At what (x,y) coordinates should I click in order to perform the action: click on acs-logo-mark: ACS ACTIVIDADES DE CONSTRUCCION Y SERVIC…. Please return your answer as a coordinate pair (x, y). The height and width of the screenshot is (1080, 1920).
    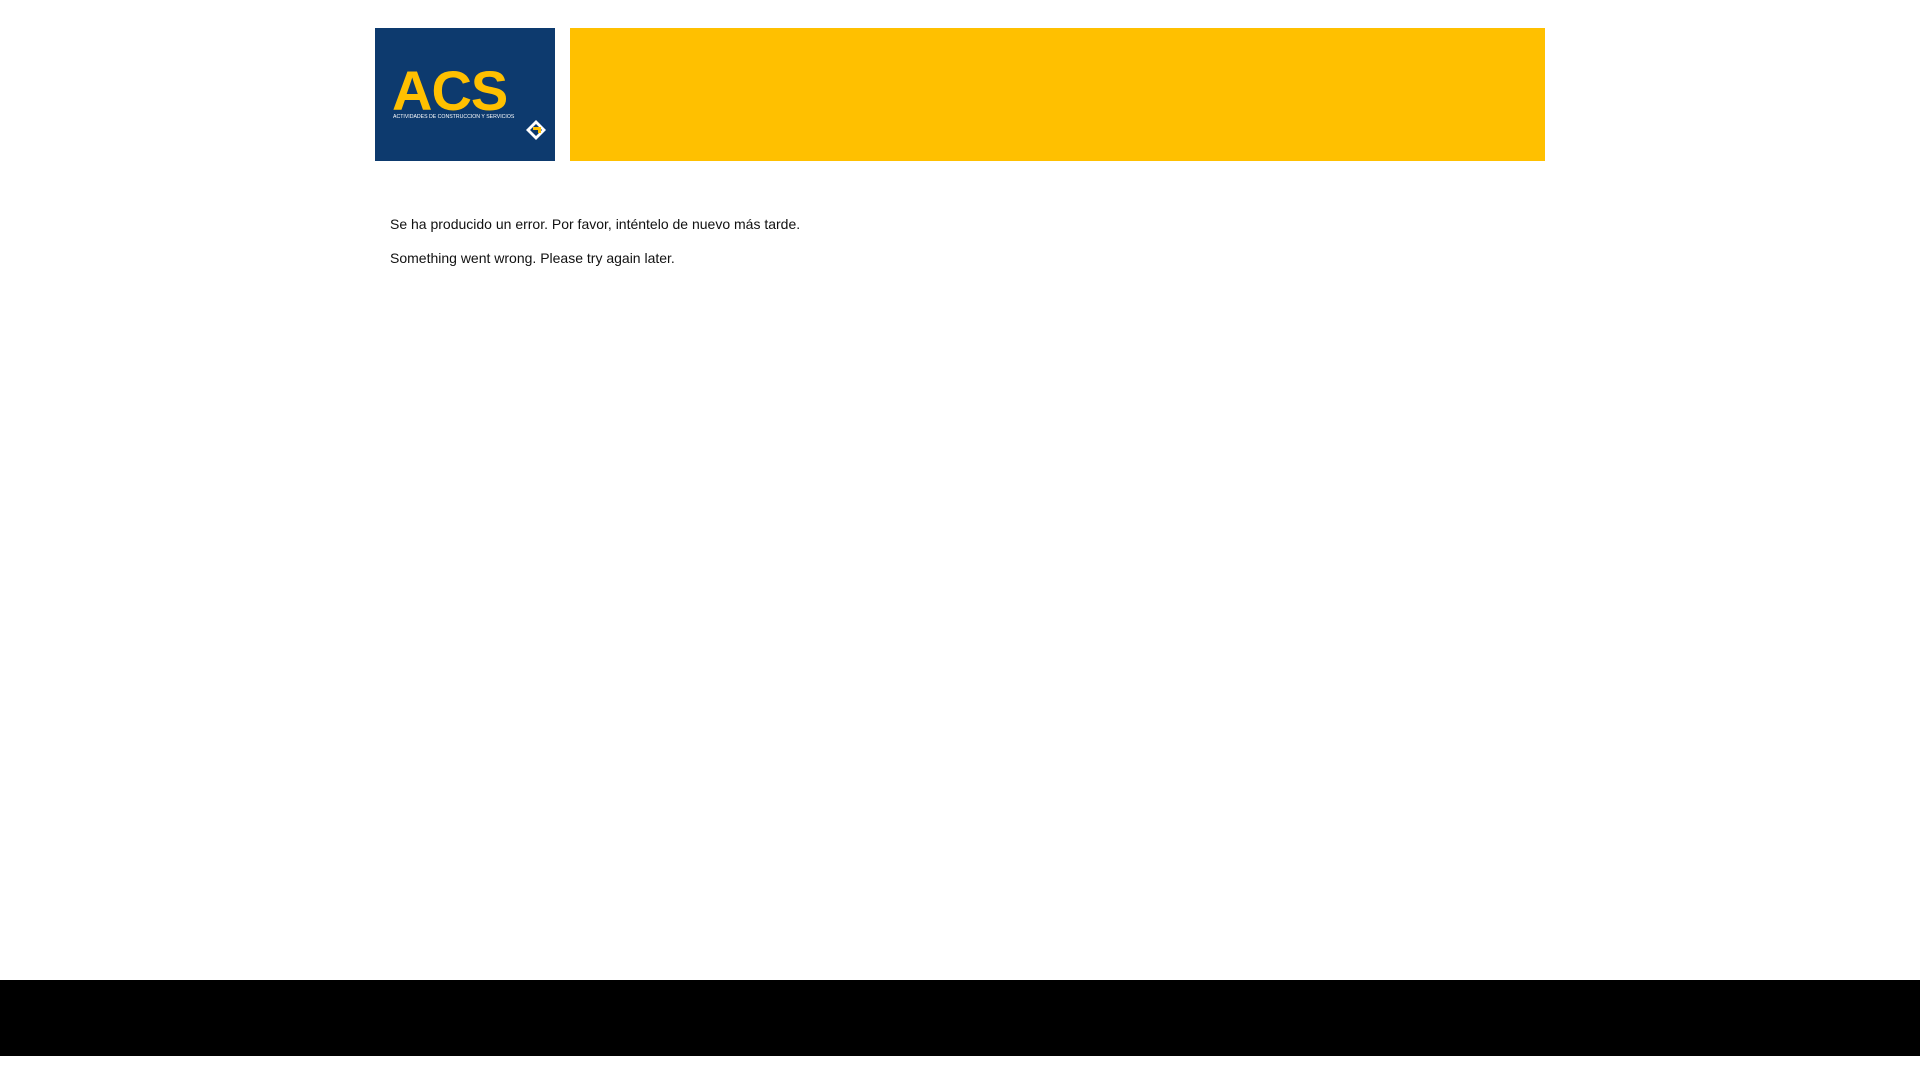
    Looking at the image, I should click on (465, 94).